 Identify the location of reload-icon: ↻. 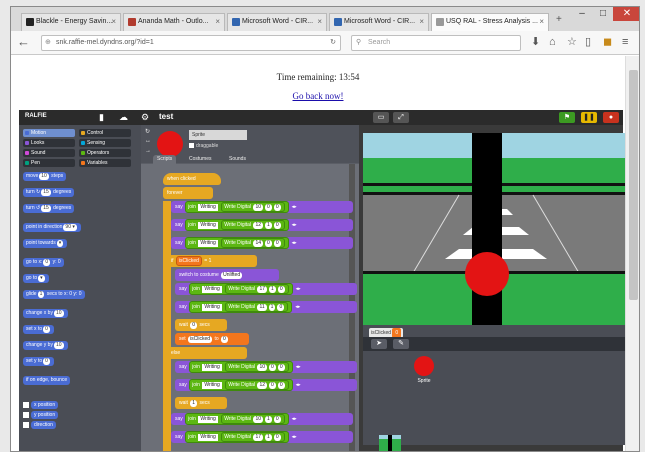
(333, 43).